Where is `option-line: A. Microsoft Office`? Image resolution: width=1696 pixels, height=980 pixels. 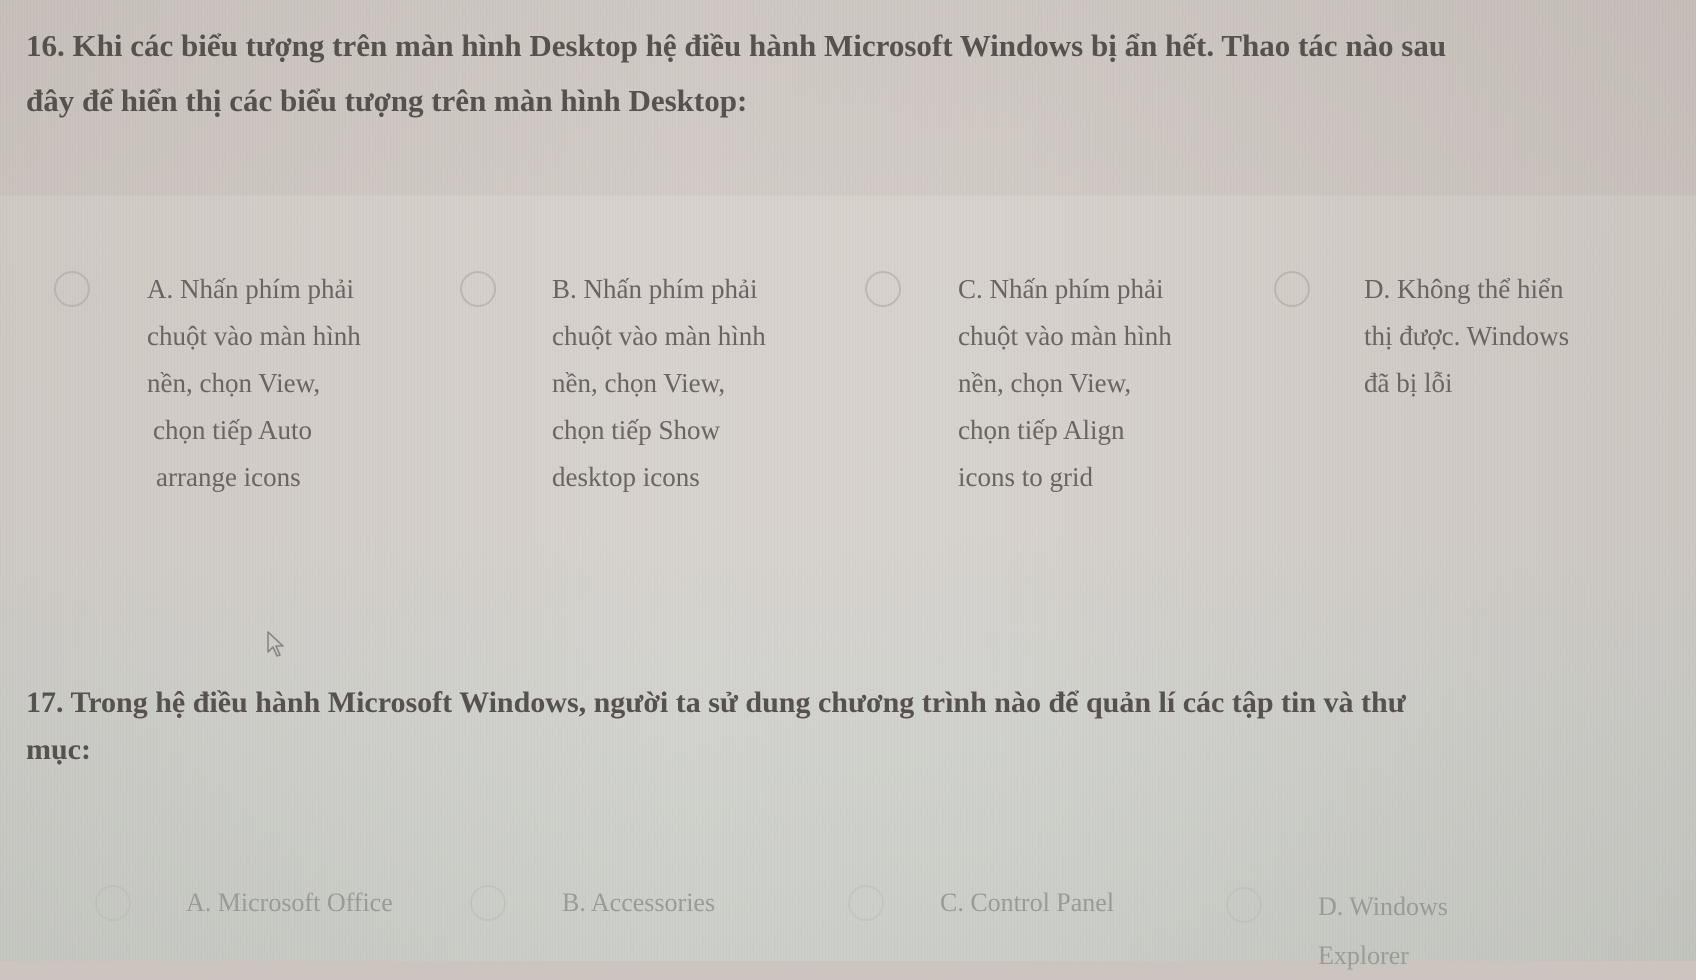 option-line: A. Microsoft Office is located at coordinates (289, 902).